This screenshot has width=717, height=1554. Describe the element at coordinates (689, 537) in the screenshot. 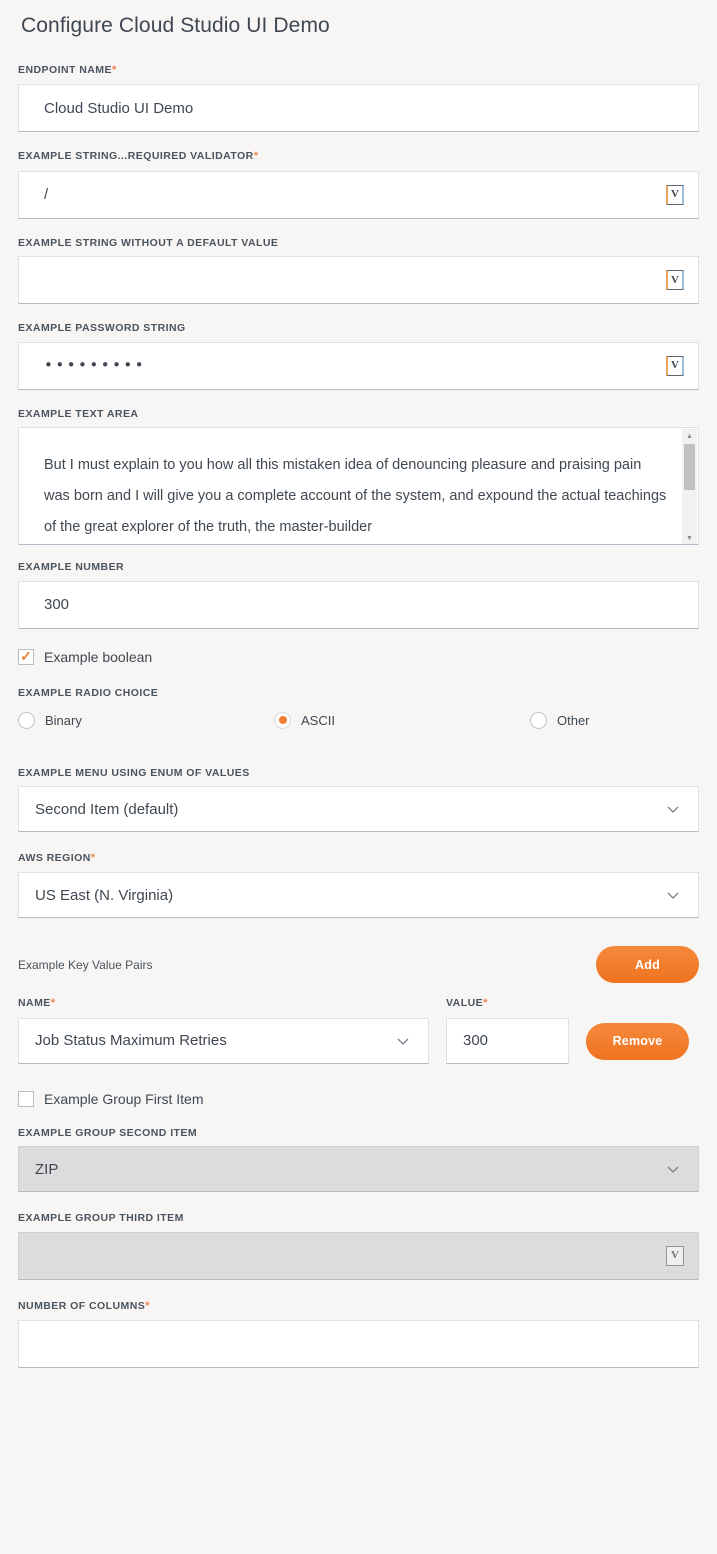

I see `scroll-down-arrow-icon: ▼` at that location.